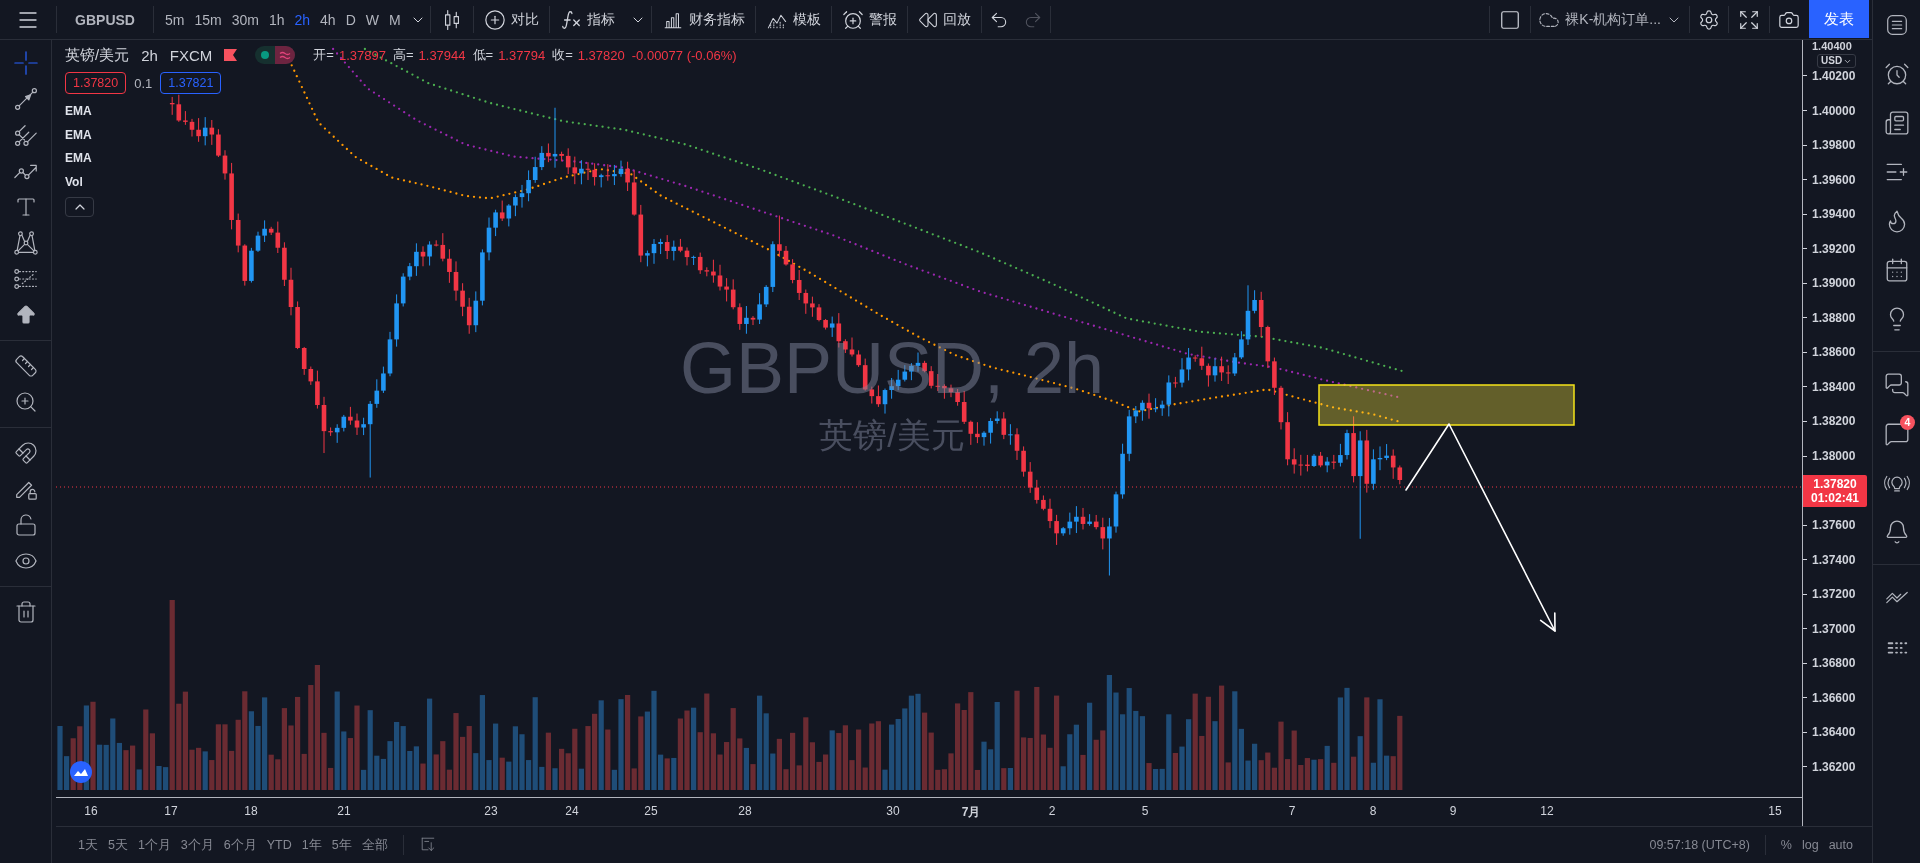  I want to click on study-label: Vol, so click(74, 182).